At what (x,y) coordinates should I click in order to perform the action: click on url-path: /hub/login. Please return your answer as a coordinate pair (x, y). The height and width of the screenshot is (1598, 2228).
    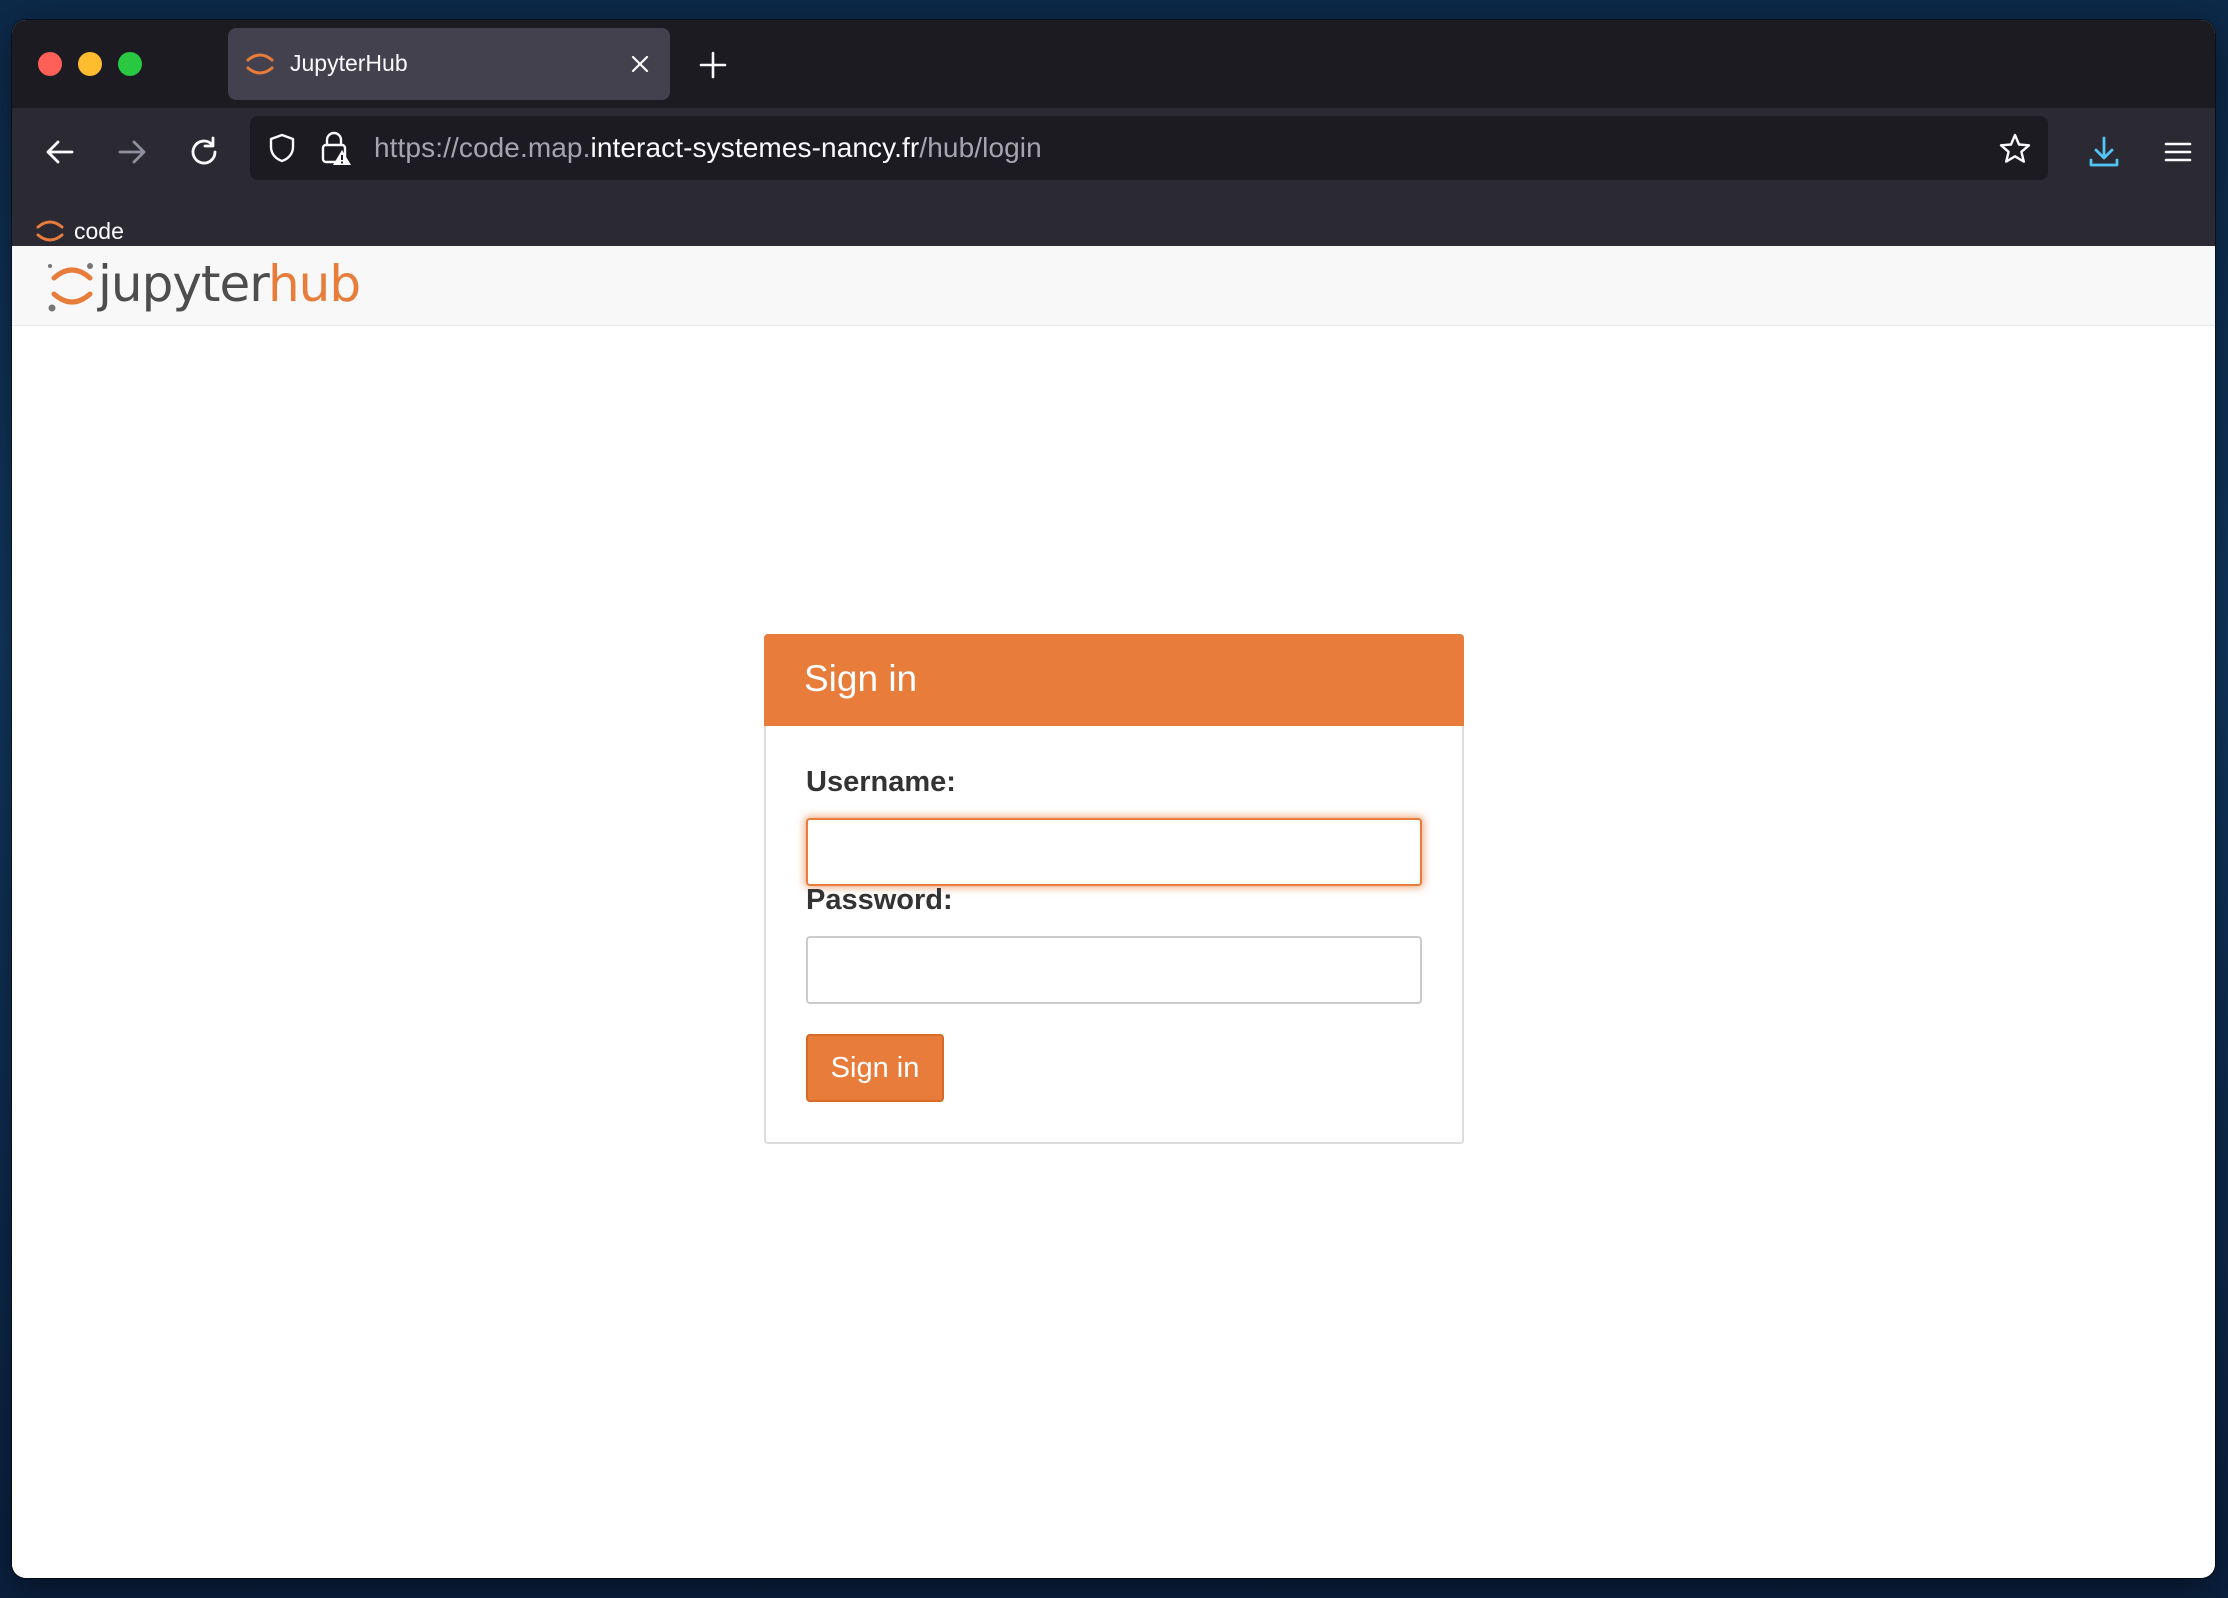
    Looking at the image, I should click on (980, 147).